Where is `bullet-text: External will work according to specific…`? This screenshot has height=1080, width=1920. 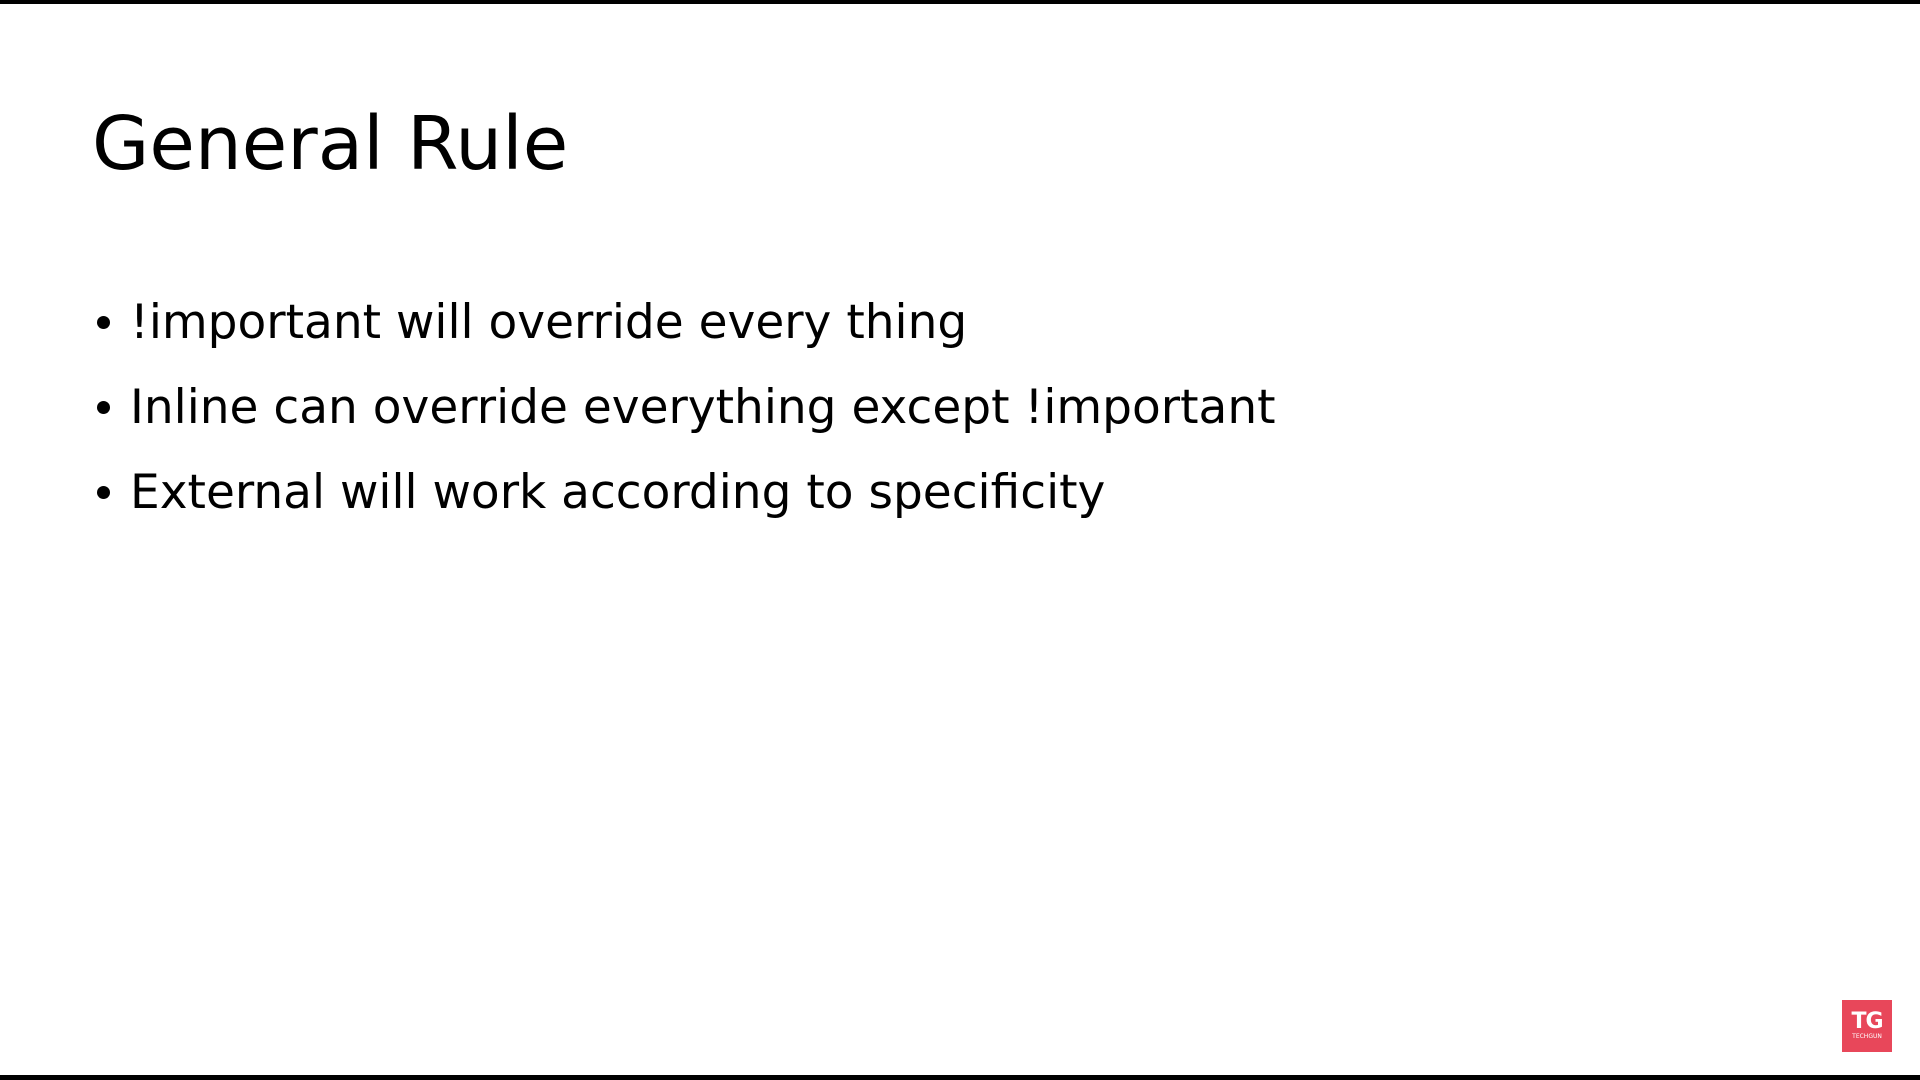
bullet-text: External will work according to specific… is located at coordinates (618, 492).